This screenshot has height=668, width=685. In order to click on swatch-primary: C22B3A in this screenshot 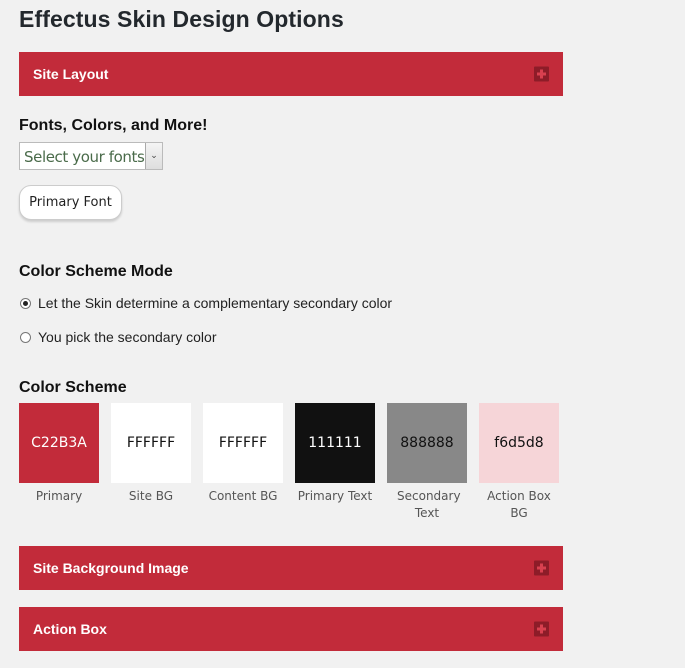, I will do `click(59, 443)`.